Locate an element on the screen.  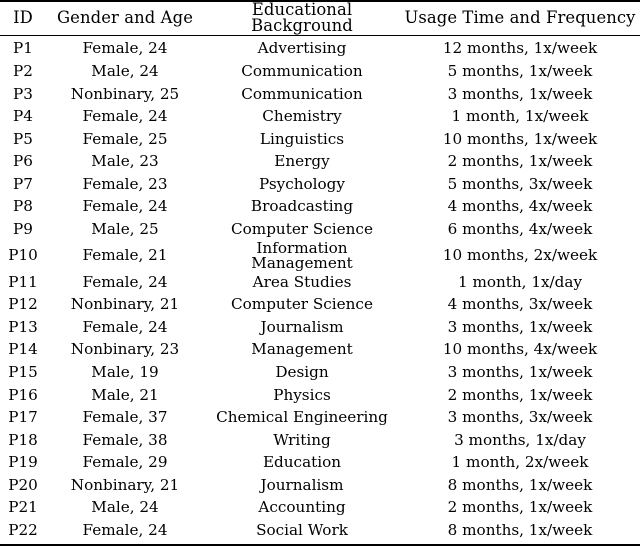
cell-gender-age: Female, 23 is located at coordinates (125, 183).